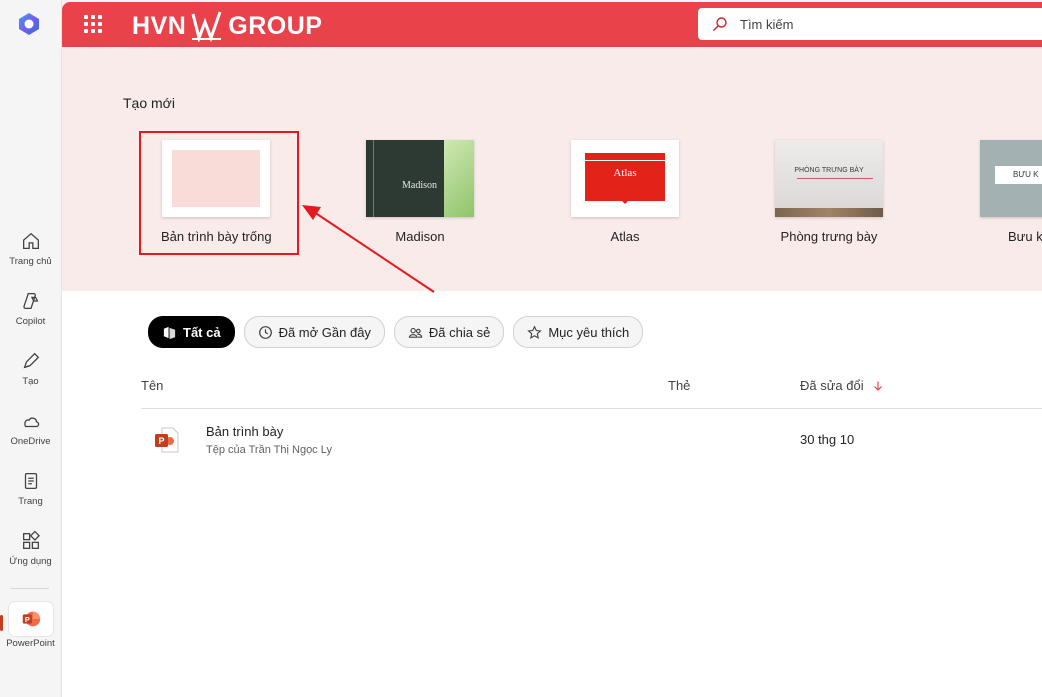 This screenshot has height=697, width=1042. What do you see at coordinates (827, 439) in the screenshot?
I see `file-modified-date: 30 thg 10` at bounding box center [827, 439].